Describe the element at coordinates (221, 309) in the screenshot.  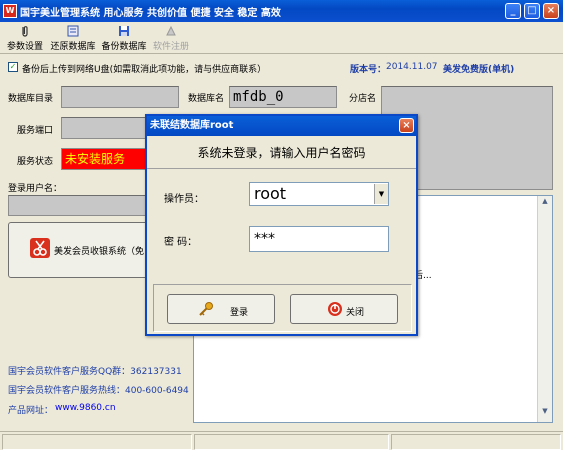
I see `login-button: 登录` at that location.